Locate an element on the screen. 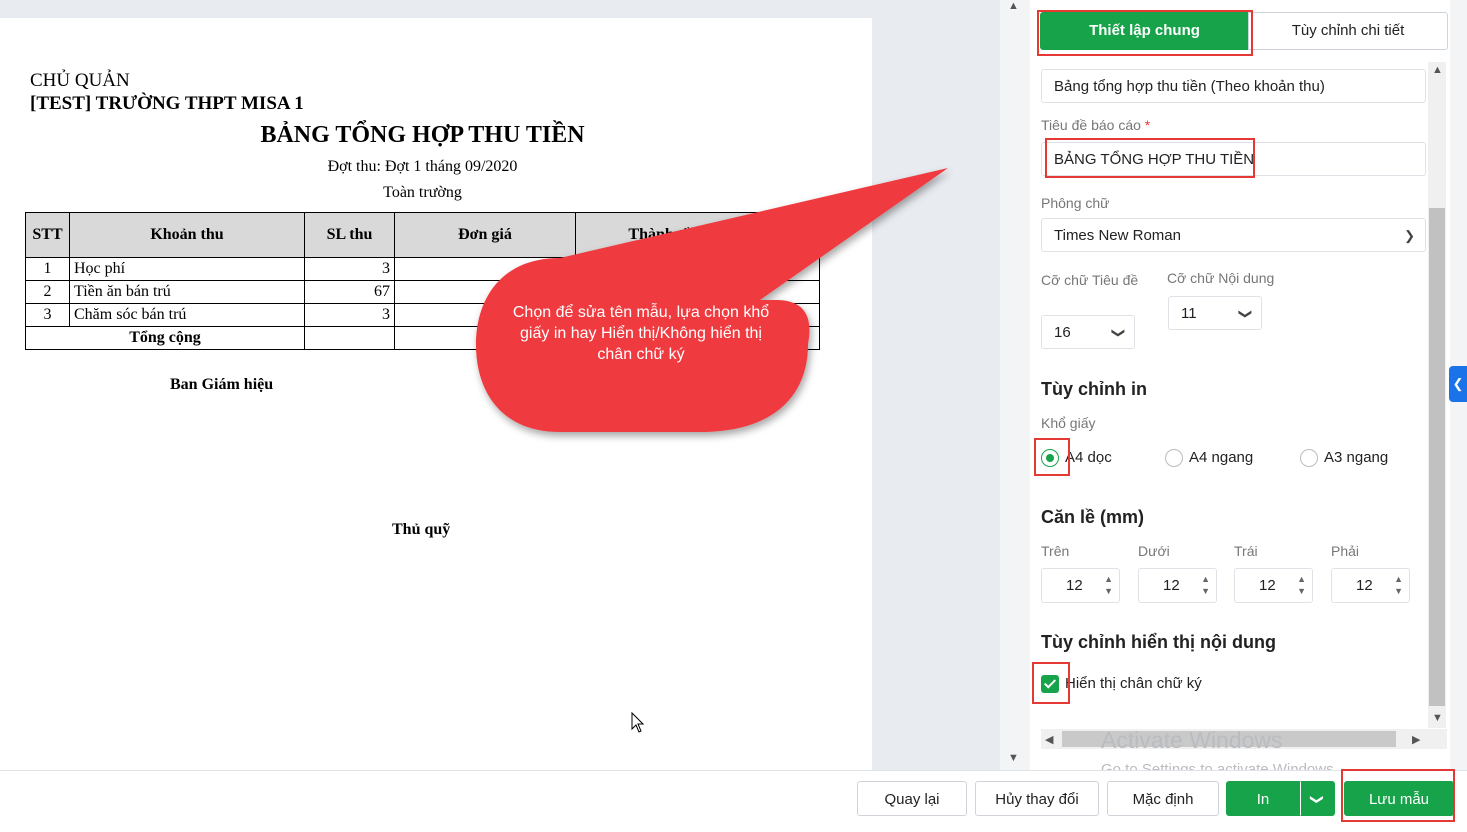 This screenshot has height=832, width=1467. margin-right-value: 12 is located at coordinates (1364, 585).